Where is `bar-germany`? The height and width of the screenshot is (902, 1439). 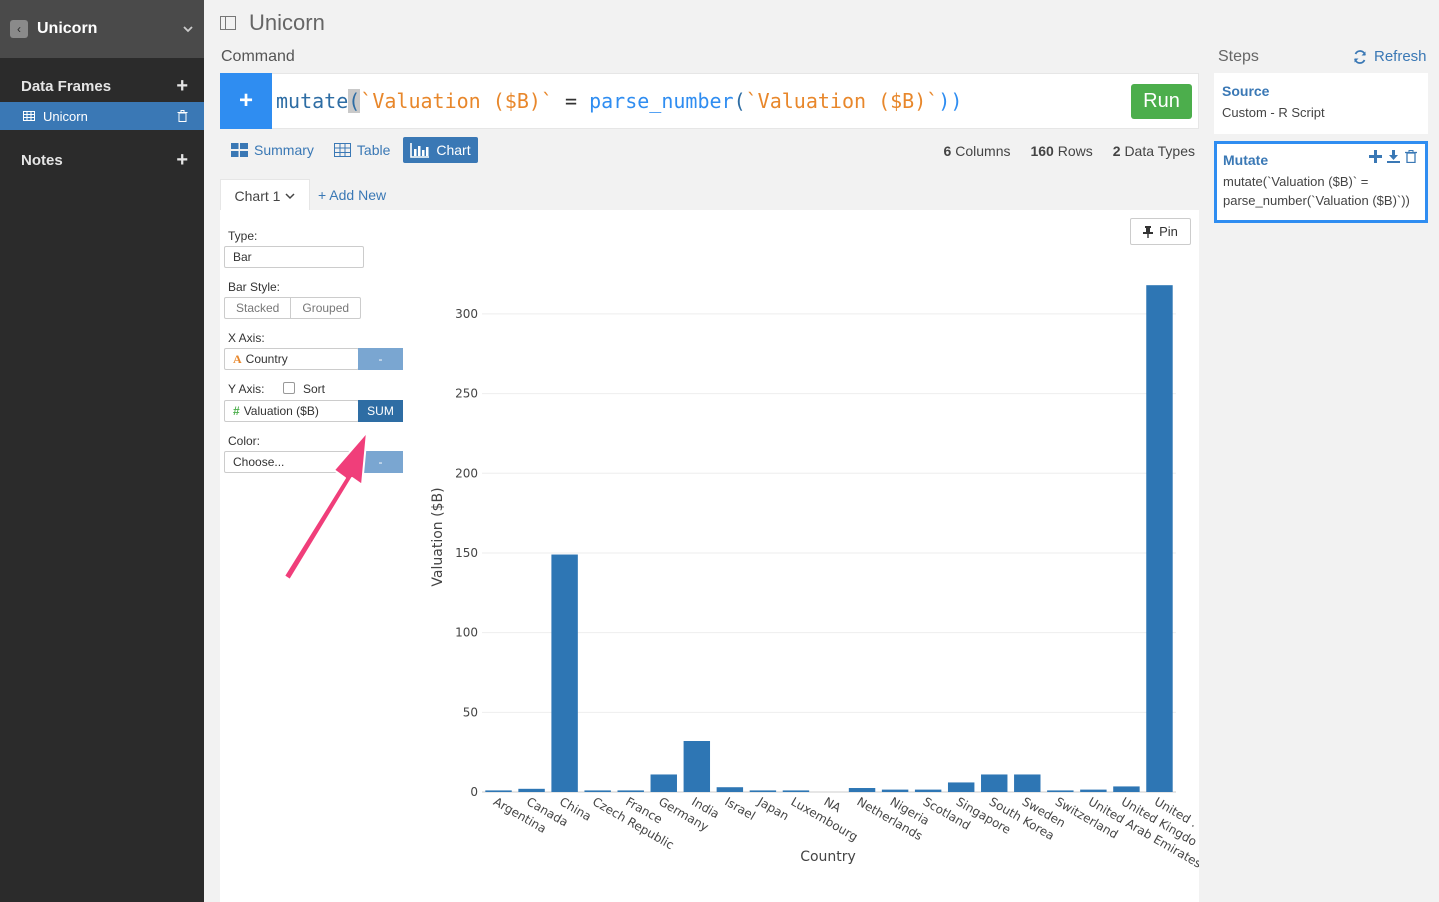
bar-germany is located at coordinates (663, 783).